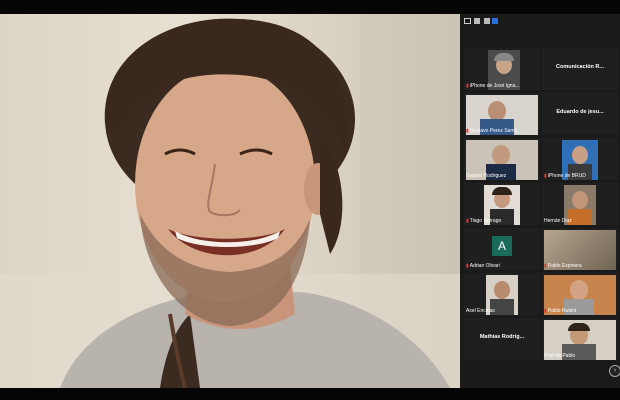 The height and width of the screenshot is (400, 620). Describe the element at coordinates (485, 221) in the screenshot. I see `participant-name: Tiago Serrago` at that location.